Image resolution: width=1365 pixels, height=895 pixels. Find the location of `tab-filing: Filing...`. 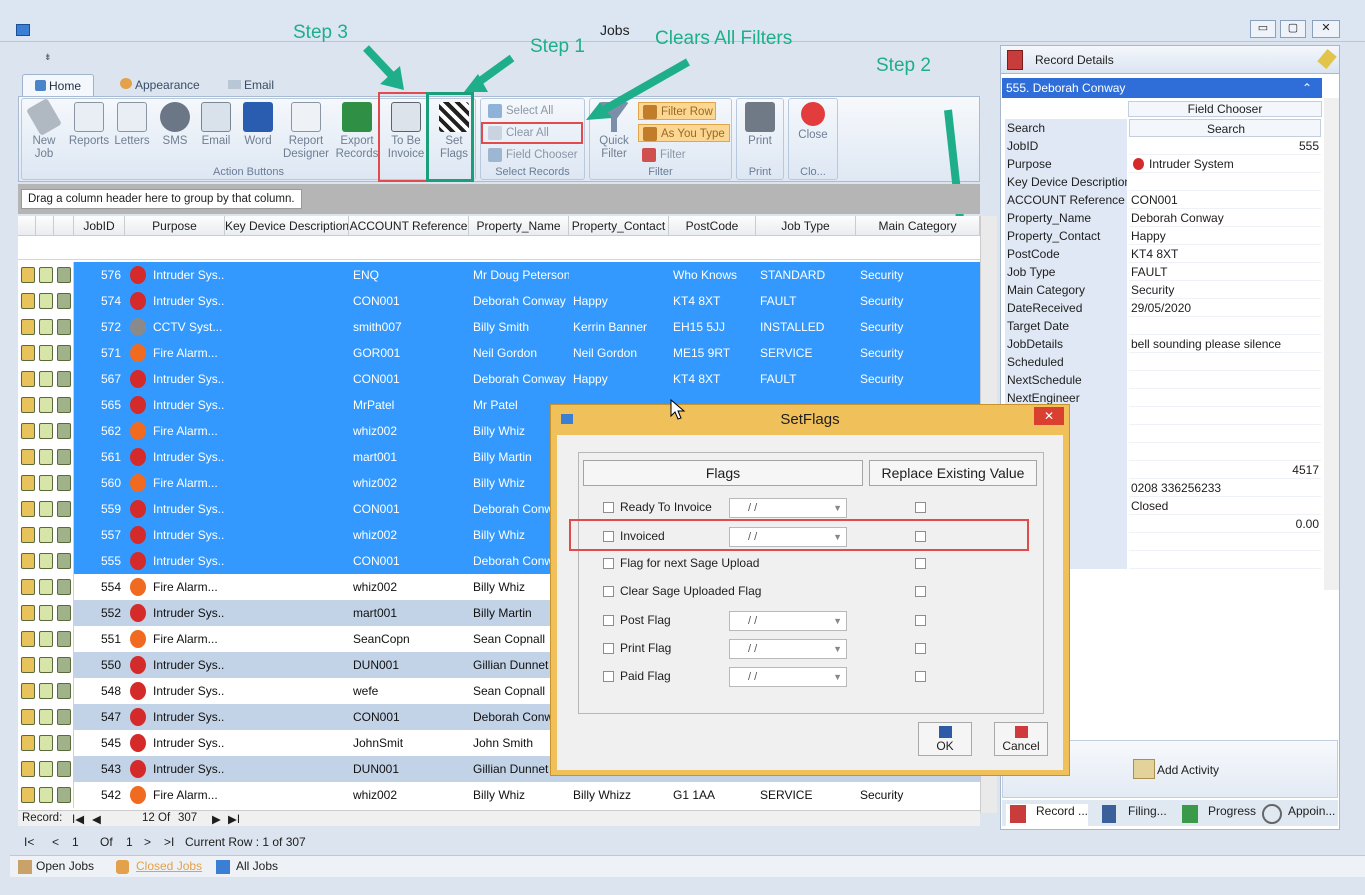

tab-filing: Filing... is located at coordinates (1132, 813).